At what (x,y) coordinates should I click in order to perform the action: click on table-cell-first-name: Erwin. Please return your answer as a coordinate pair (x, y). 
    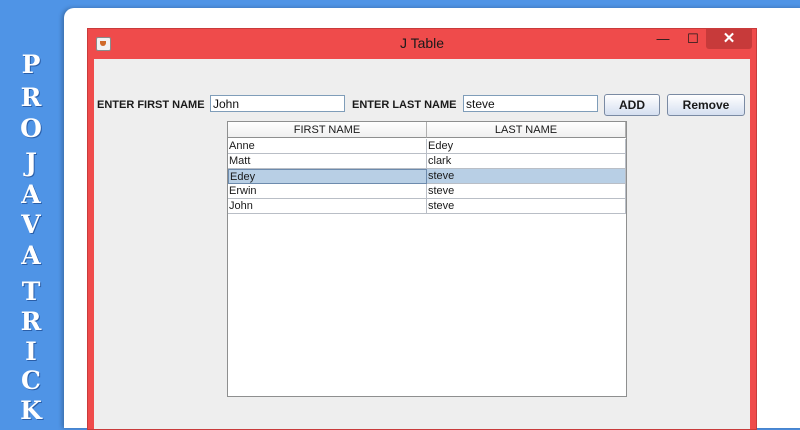
    Looking at the image, I should click on (327, 191).